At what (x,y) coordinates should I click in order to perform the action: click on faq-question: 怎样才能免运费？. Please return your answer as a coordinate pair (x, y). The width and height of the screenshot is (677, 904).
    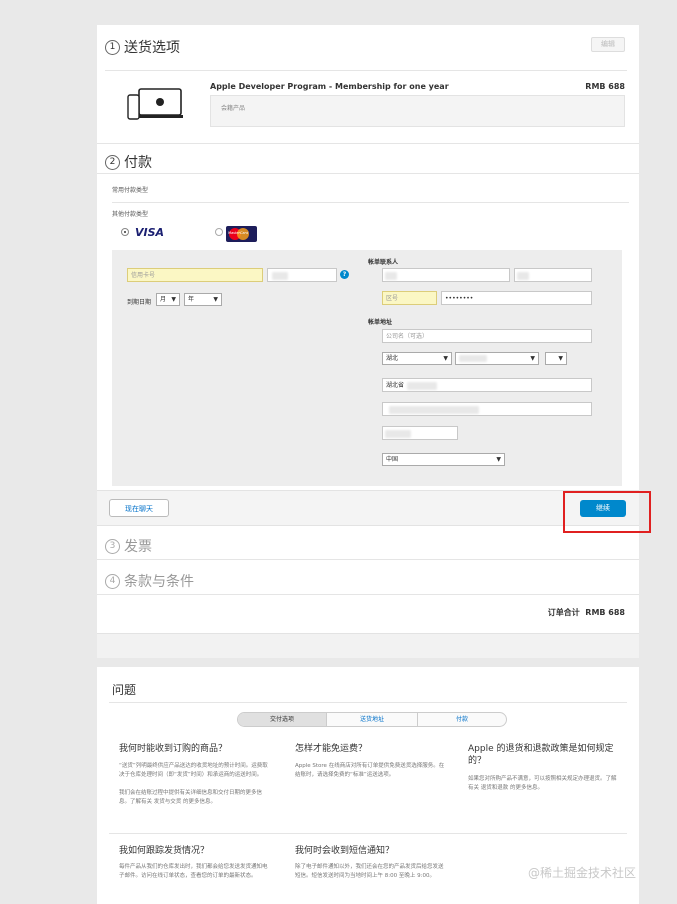
    Looking at the image, I should click on (331, 749).